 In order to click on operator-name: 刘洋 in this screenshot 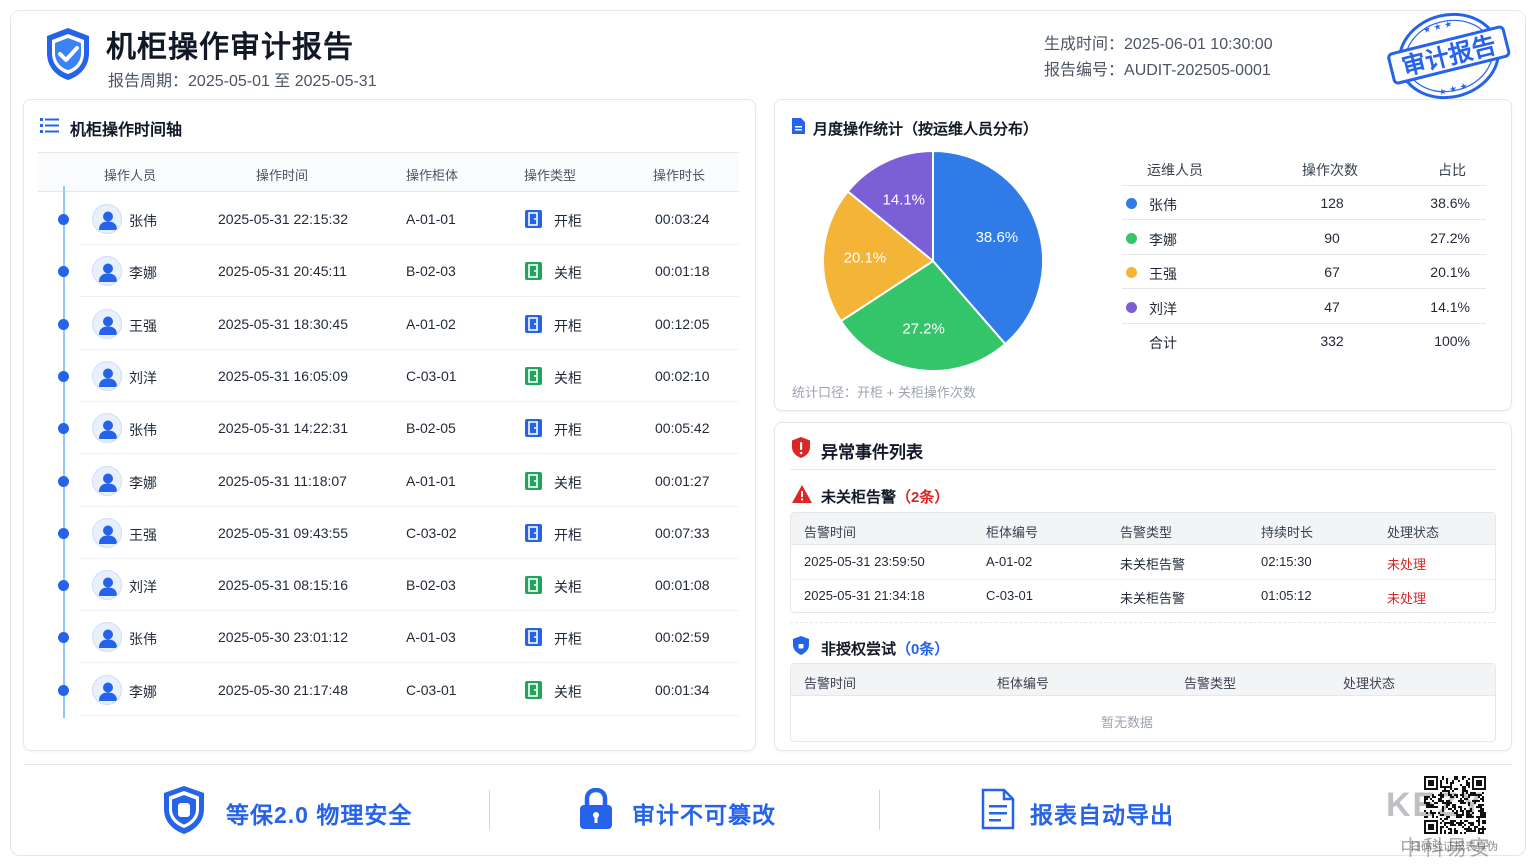, I will do `click(1163, 308)`.